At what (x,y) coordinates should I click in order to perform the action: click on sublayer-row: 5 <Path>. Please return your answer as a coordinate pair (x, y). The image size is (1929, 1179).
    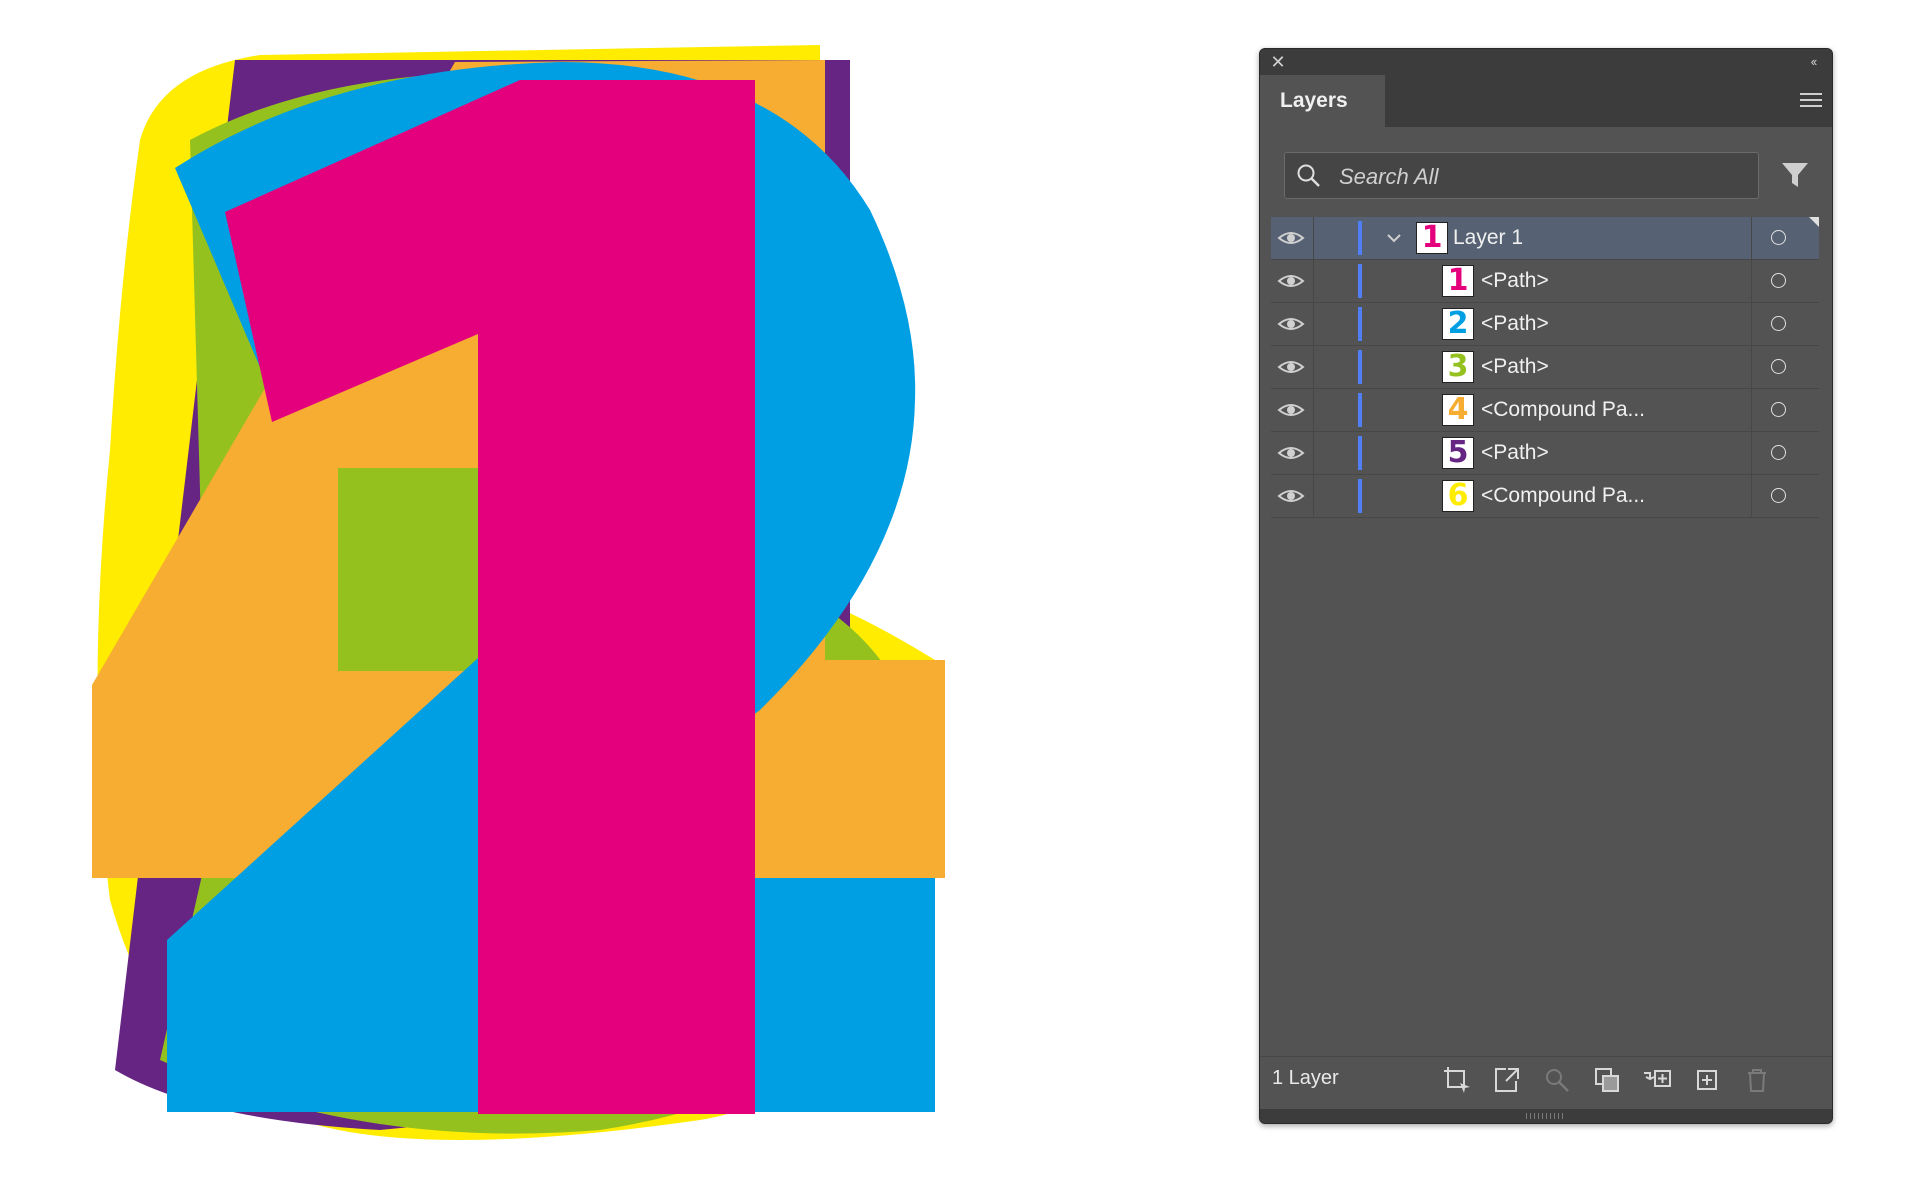
    Looking at the image, I should click on (1545, 453).